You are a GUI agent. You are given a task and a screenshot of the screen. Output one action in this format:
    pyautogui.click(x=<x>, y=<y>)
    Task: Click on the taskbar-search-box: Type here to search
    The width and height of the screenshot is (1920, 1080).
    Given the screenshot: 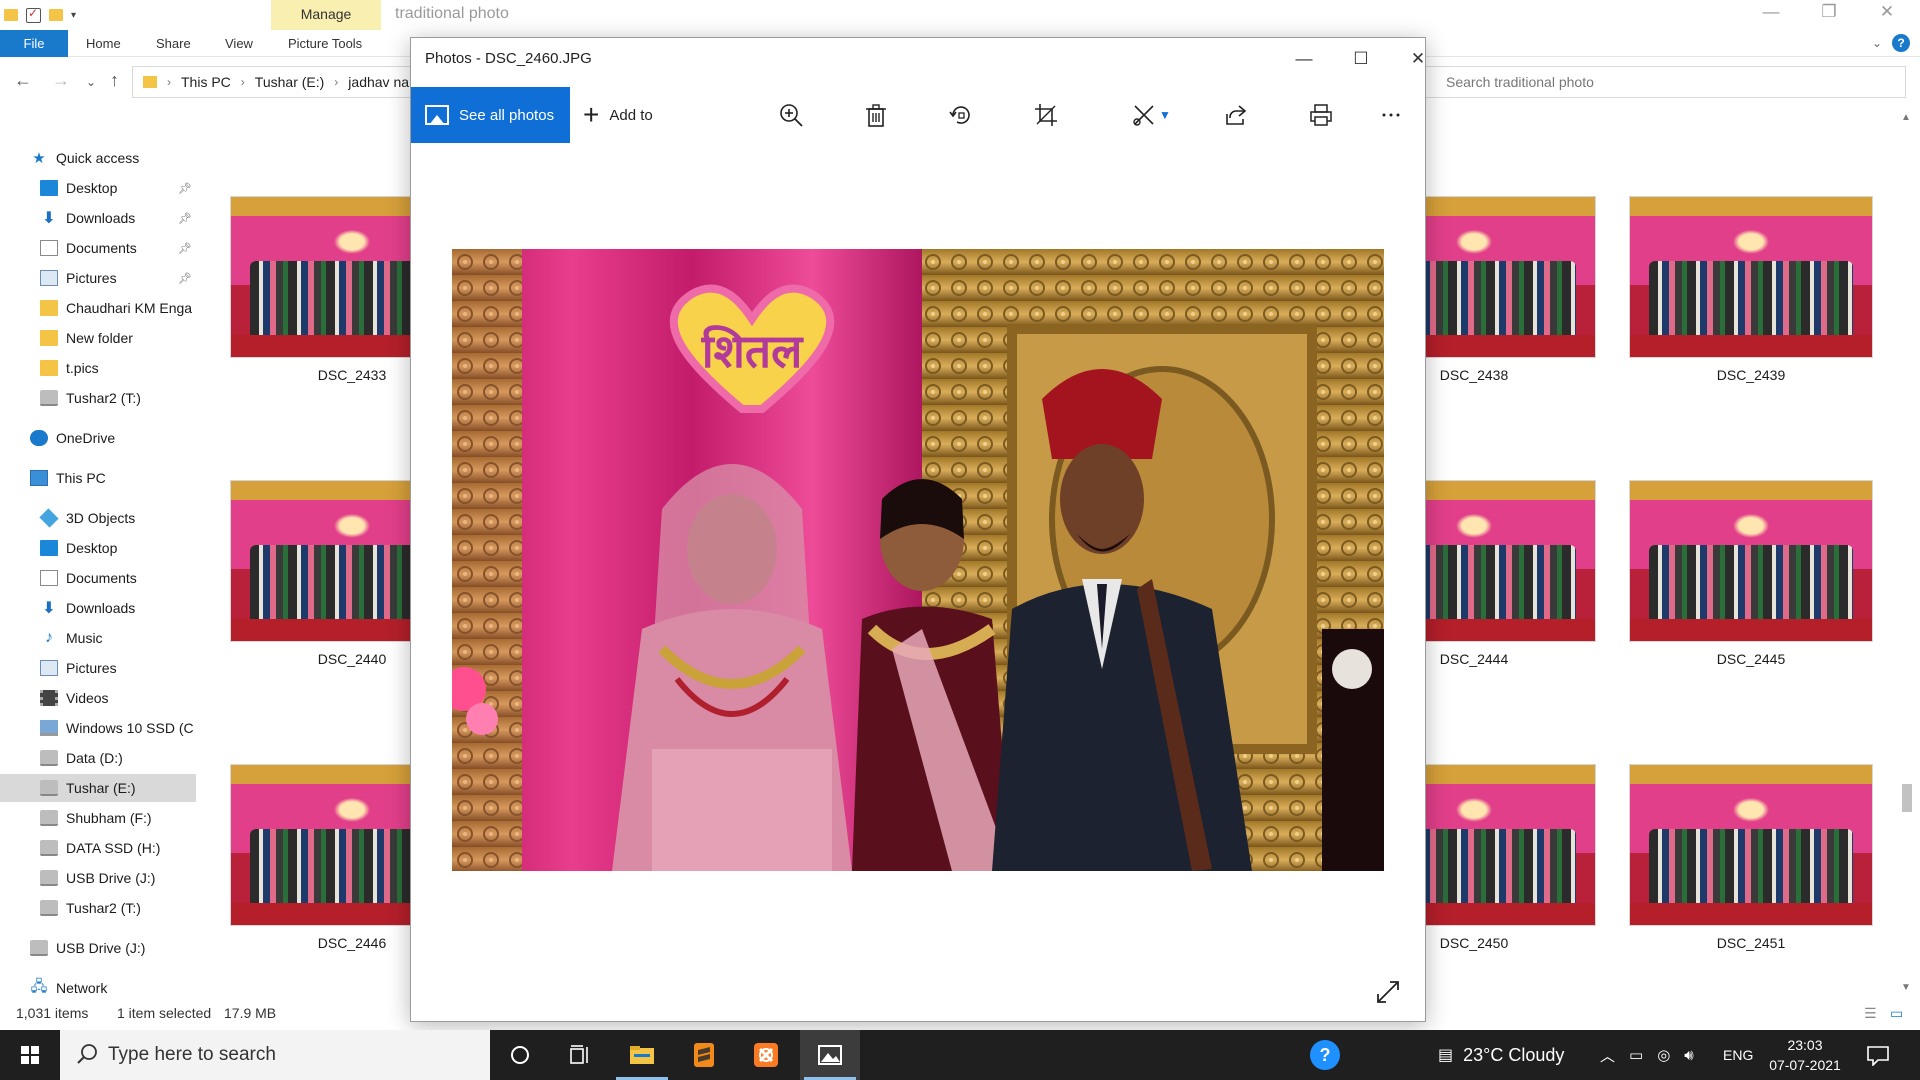 What is the action you would take?
    pyautogui.click(x=275, y=1055)
    